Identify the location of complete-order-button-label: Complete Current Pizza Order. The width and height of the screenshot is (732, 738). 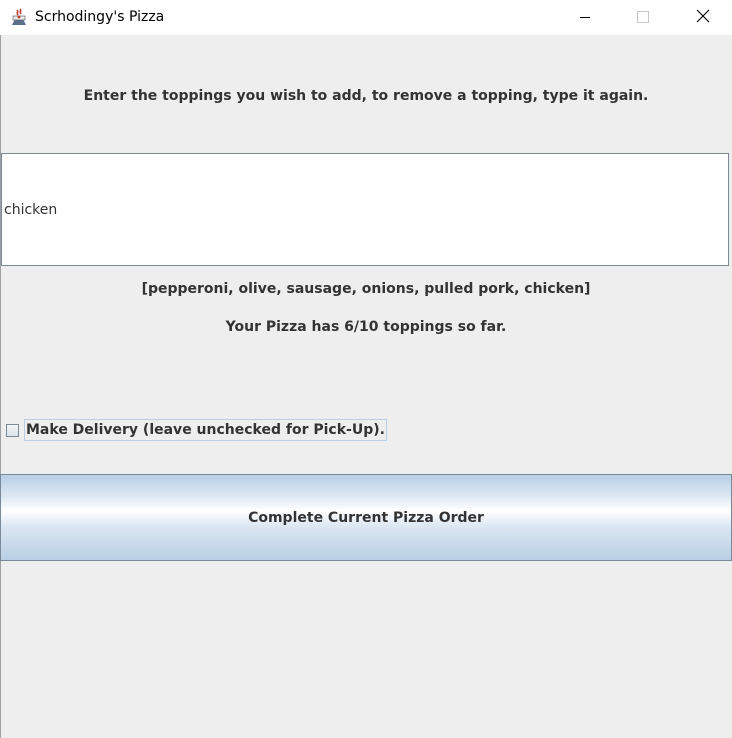
(366, 517).